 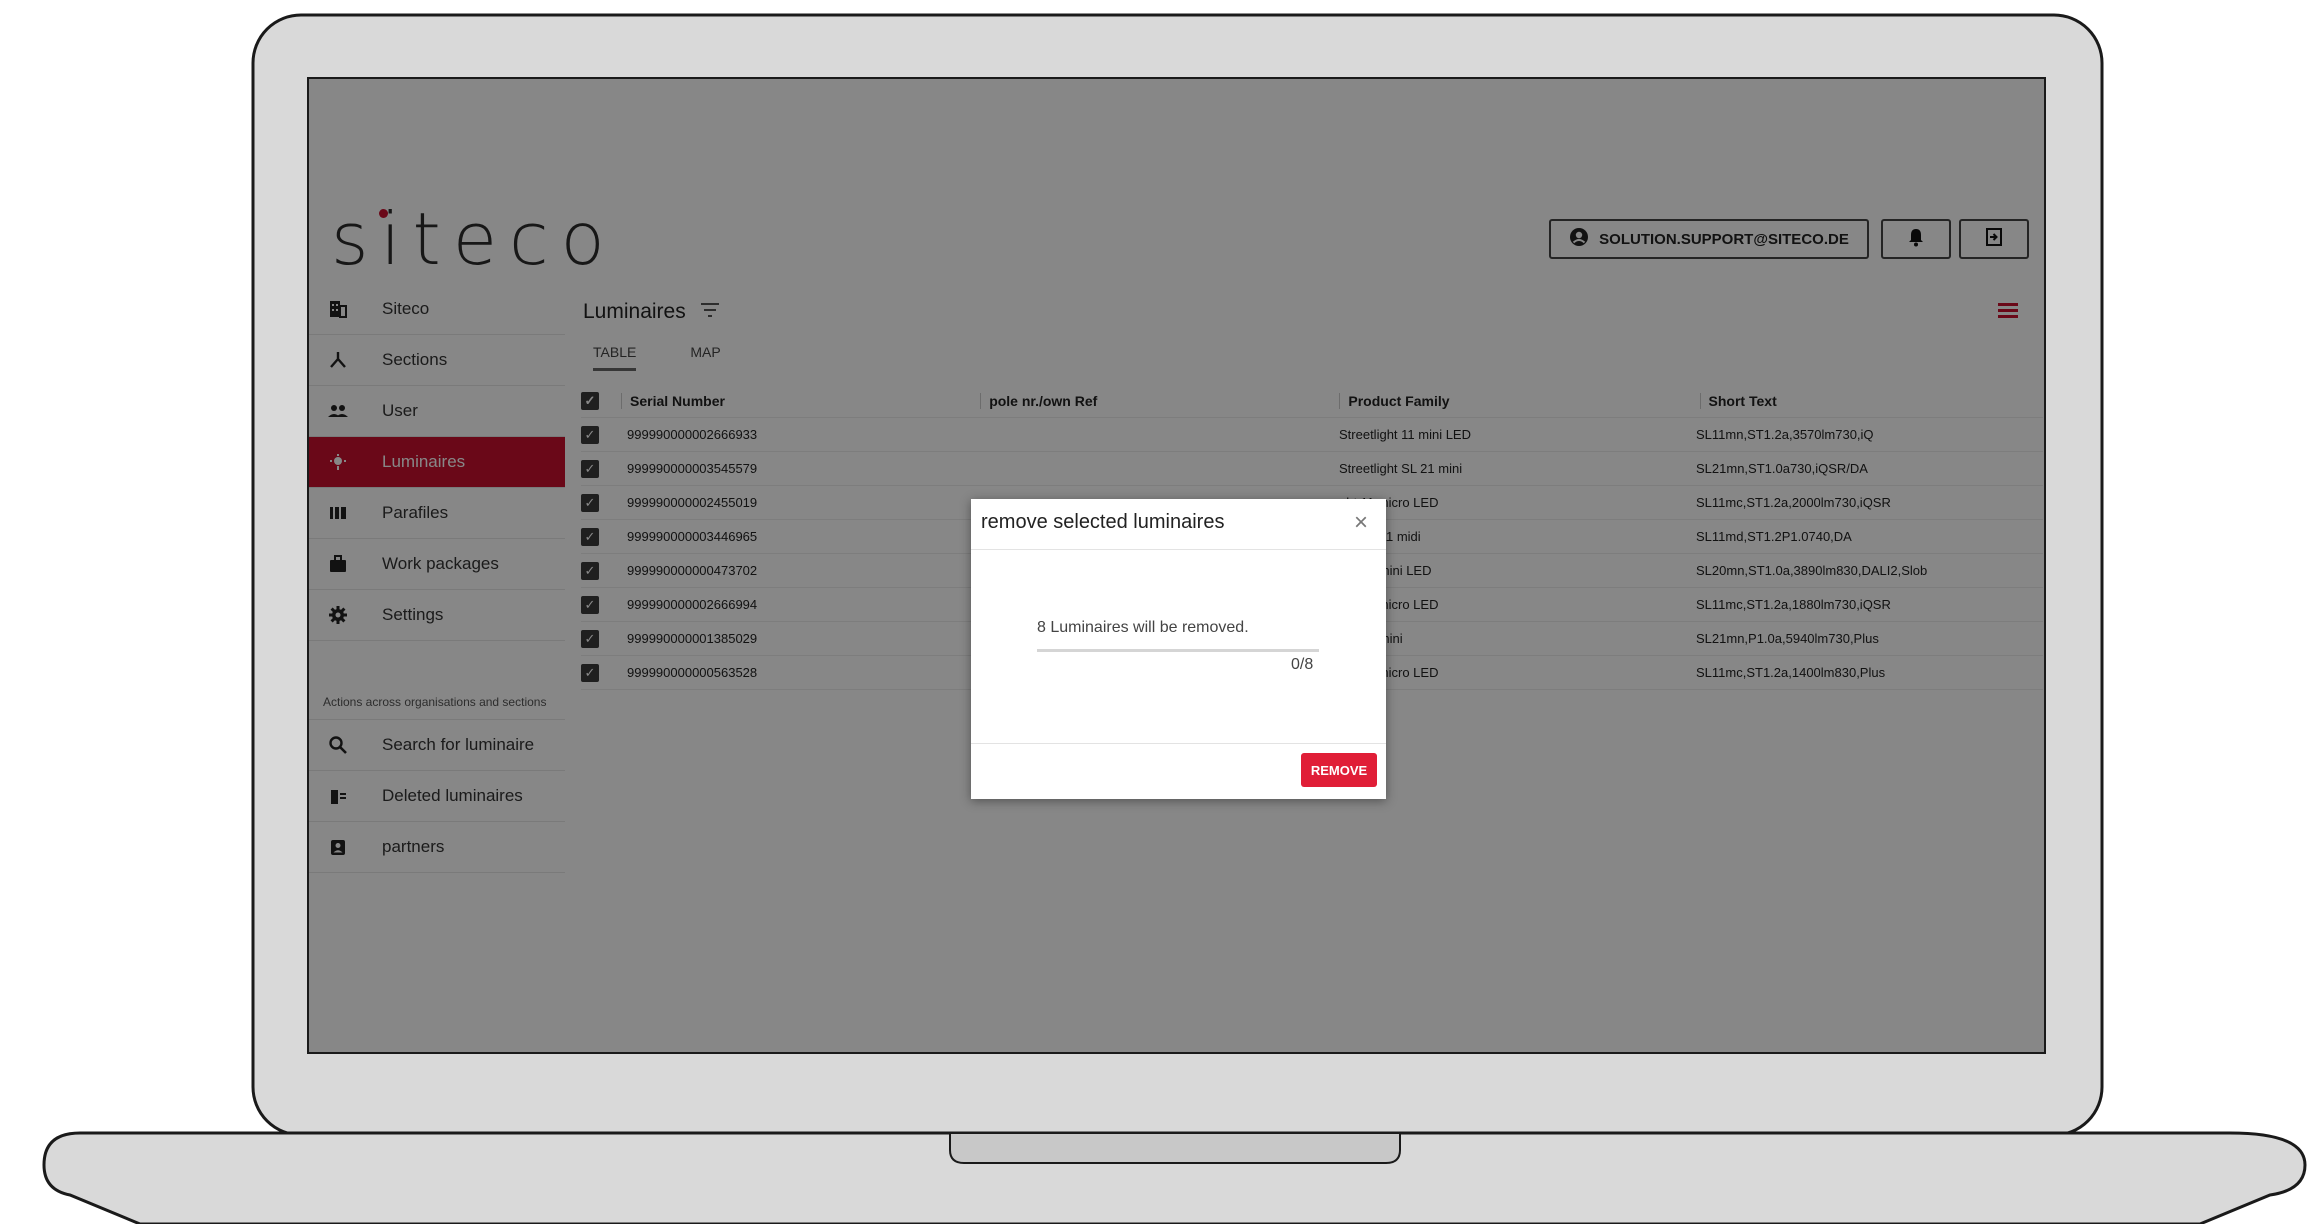 I want to click on close-icon: ×, so click(x=1361, y=523).